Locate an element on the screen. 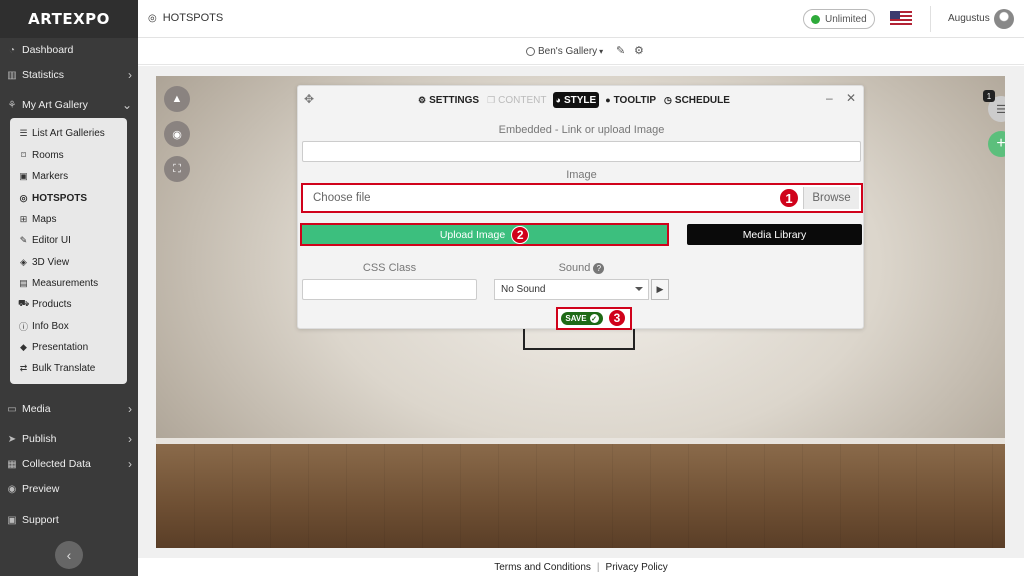 The height and width of the screenshot is (576, 1024). collapse-sidebar-button: ‹ is located at coordinates (69, 555).